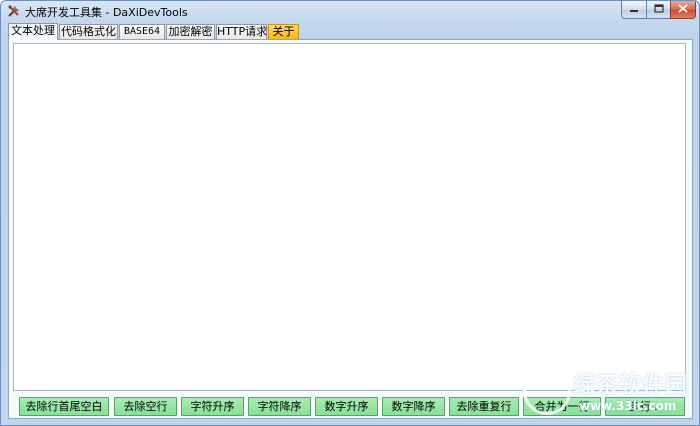 The height and width of the screenshot is (426, 700). What do you see at coordinates (346, 406) in the screenshot?
I see `number-ascending-button: 数字升序` at bounding box center [346, 406].